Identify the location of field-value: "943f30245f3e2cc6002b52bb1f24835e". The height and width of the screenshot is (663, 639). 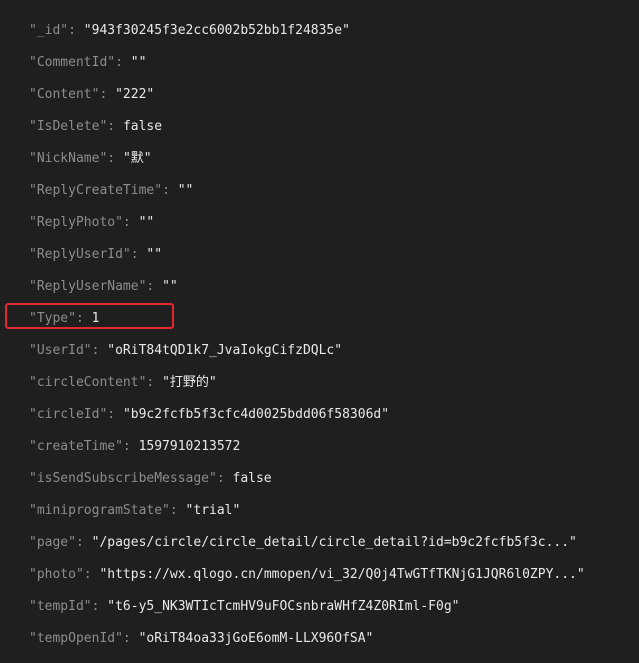
(216, 30).